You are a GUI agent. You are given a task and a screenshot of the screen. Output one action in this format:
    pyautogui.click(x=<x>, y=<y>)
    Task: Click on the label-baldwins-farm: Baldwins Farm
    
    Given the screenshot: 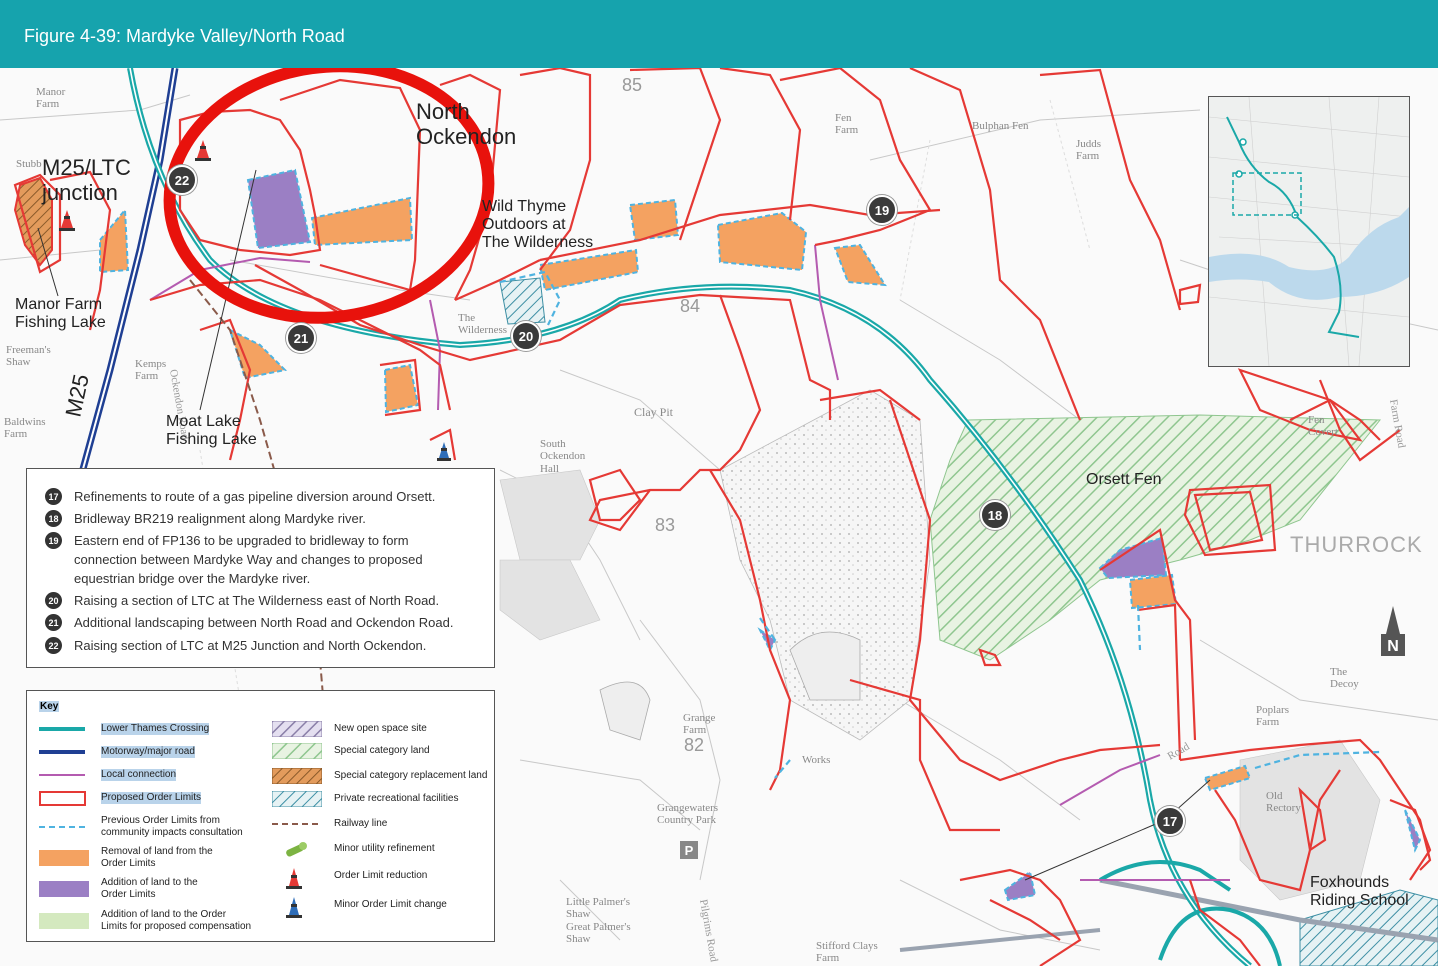 What is the action you would take?
    pyautogui.click(x=25, y=428)
    